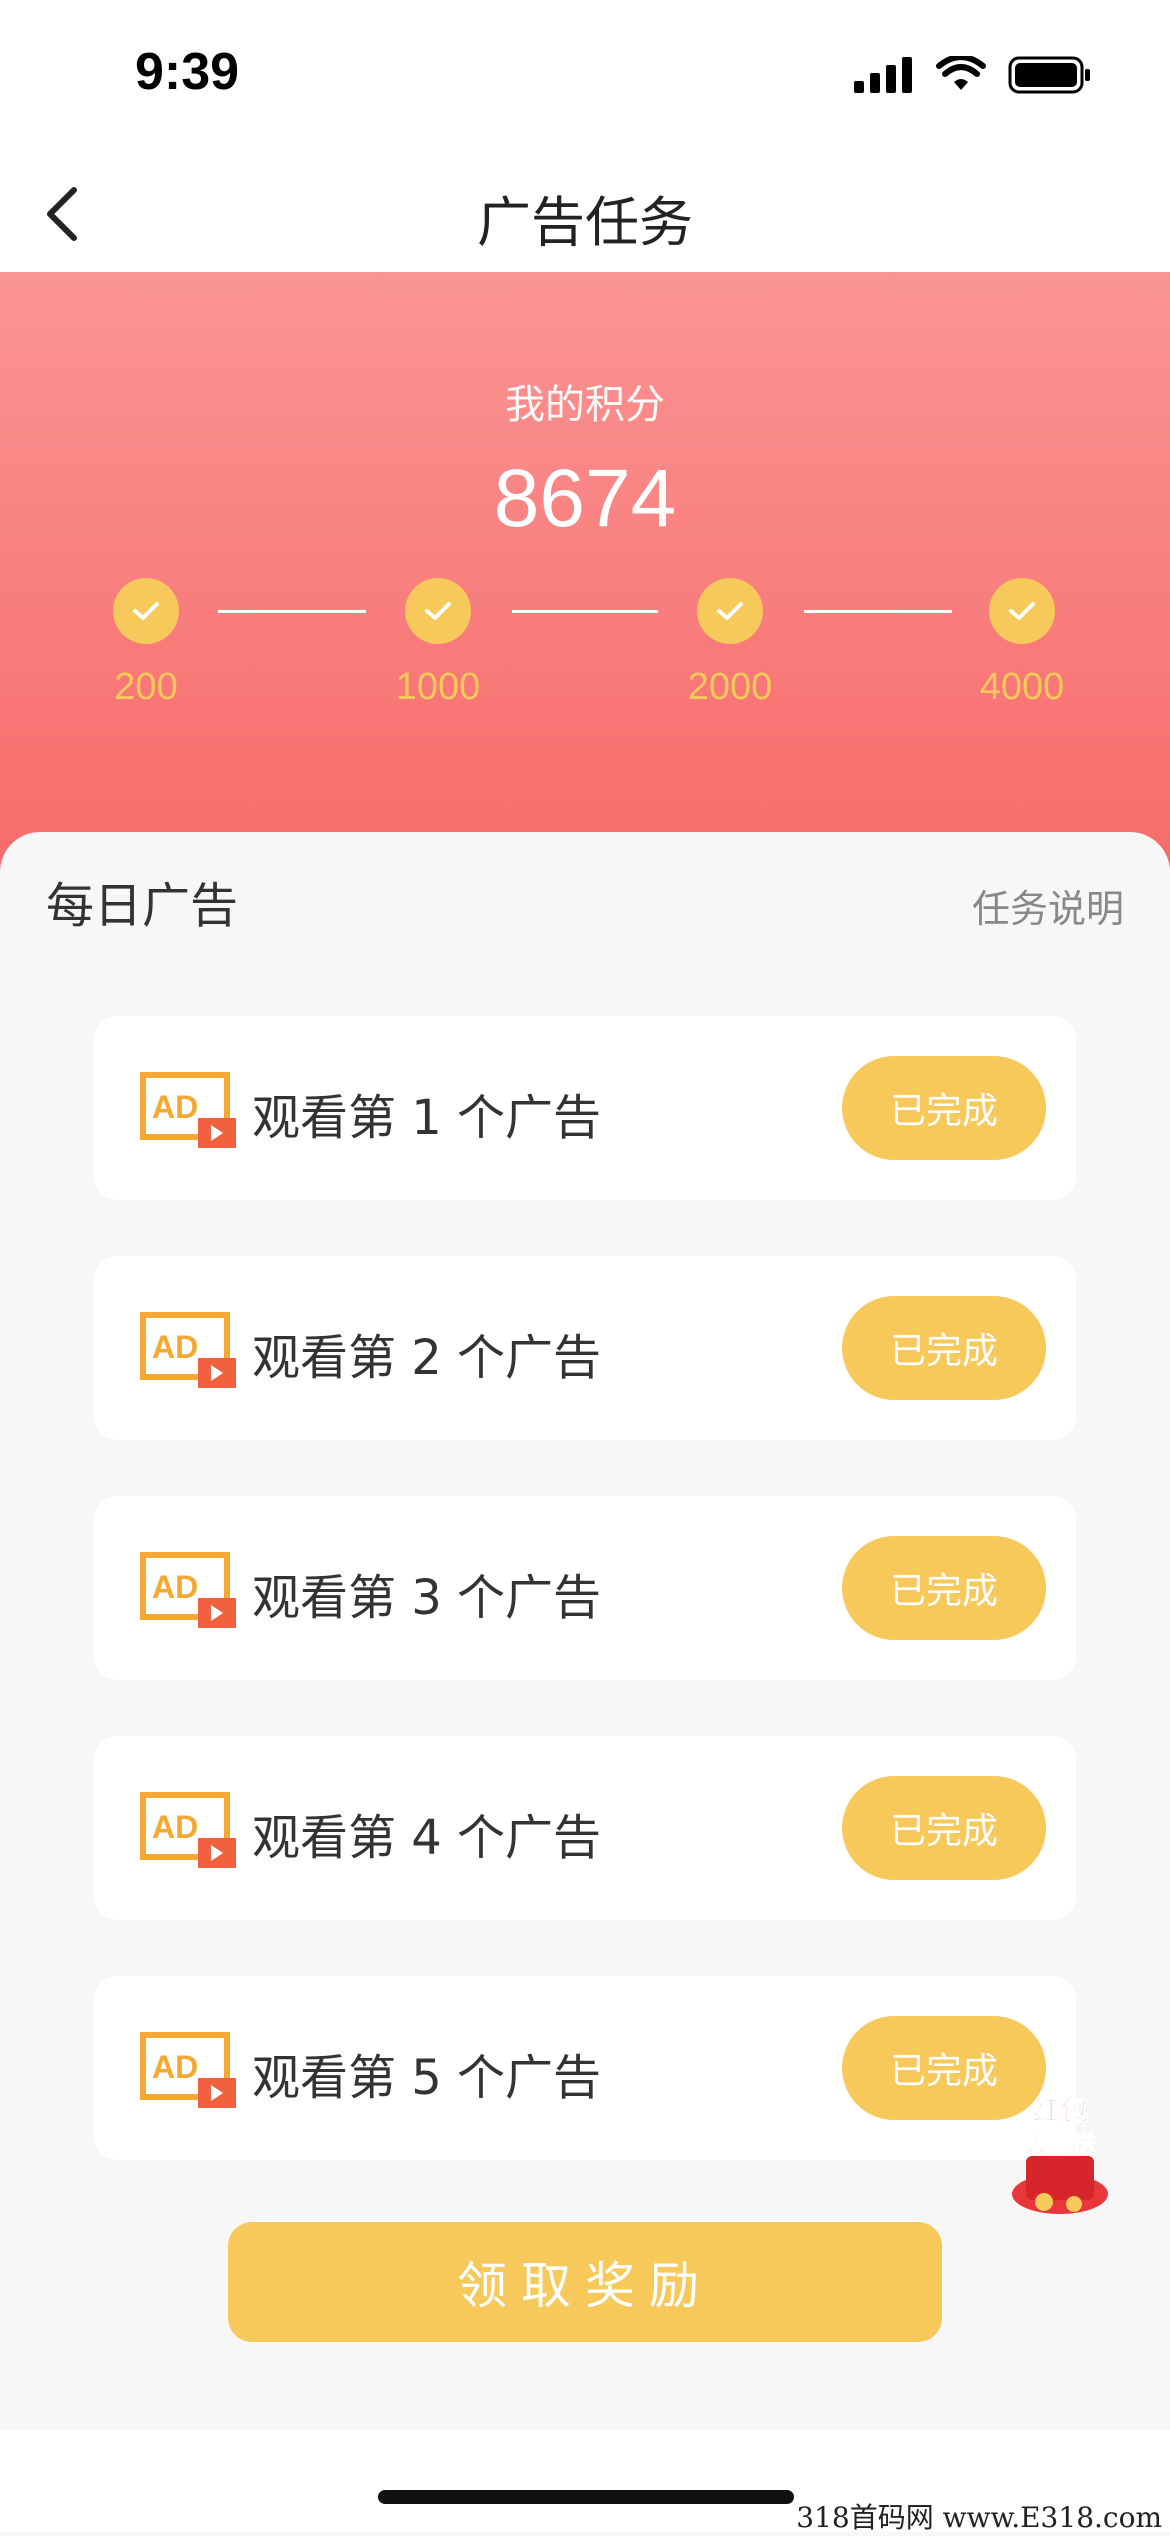 This screenshot has width=1170, height=2536. I want to click on milestone-3: 2000, so click(730, 643).